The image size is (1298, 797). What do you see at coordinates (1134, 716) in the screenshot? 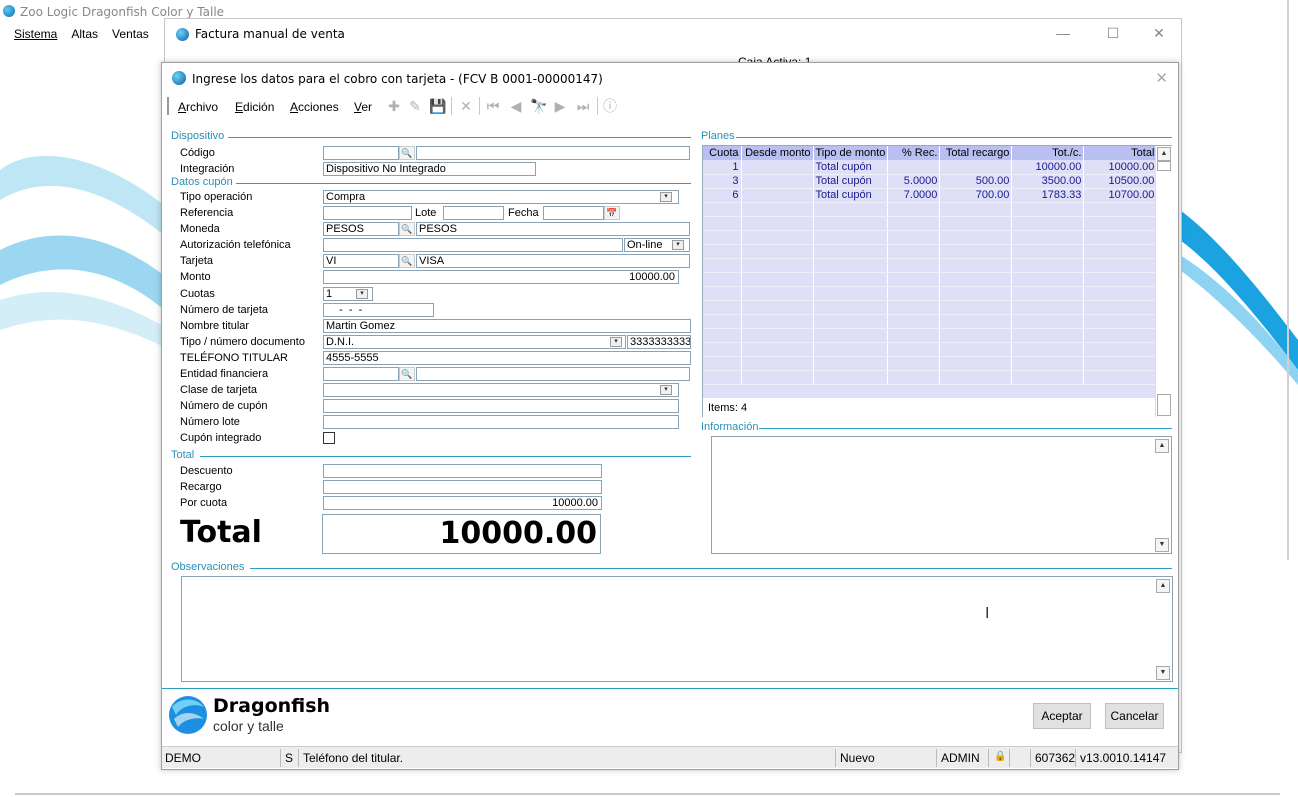
I see `cancelar-button: Cancelar` at bounding box center [1134, 716].